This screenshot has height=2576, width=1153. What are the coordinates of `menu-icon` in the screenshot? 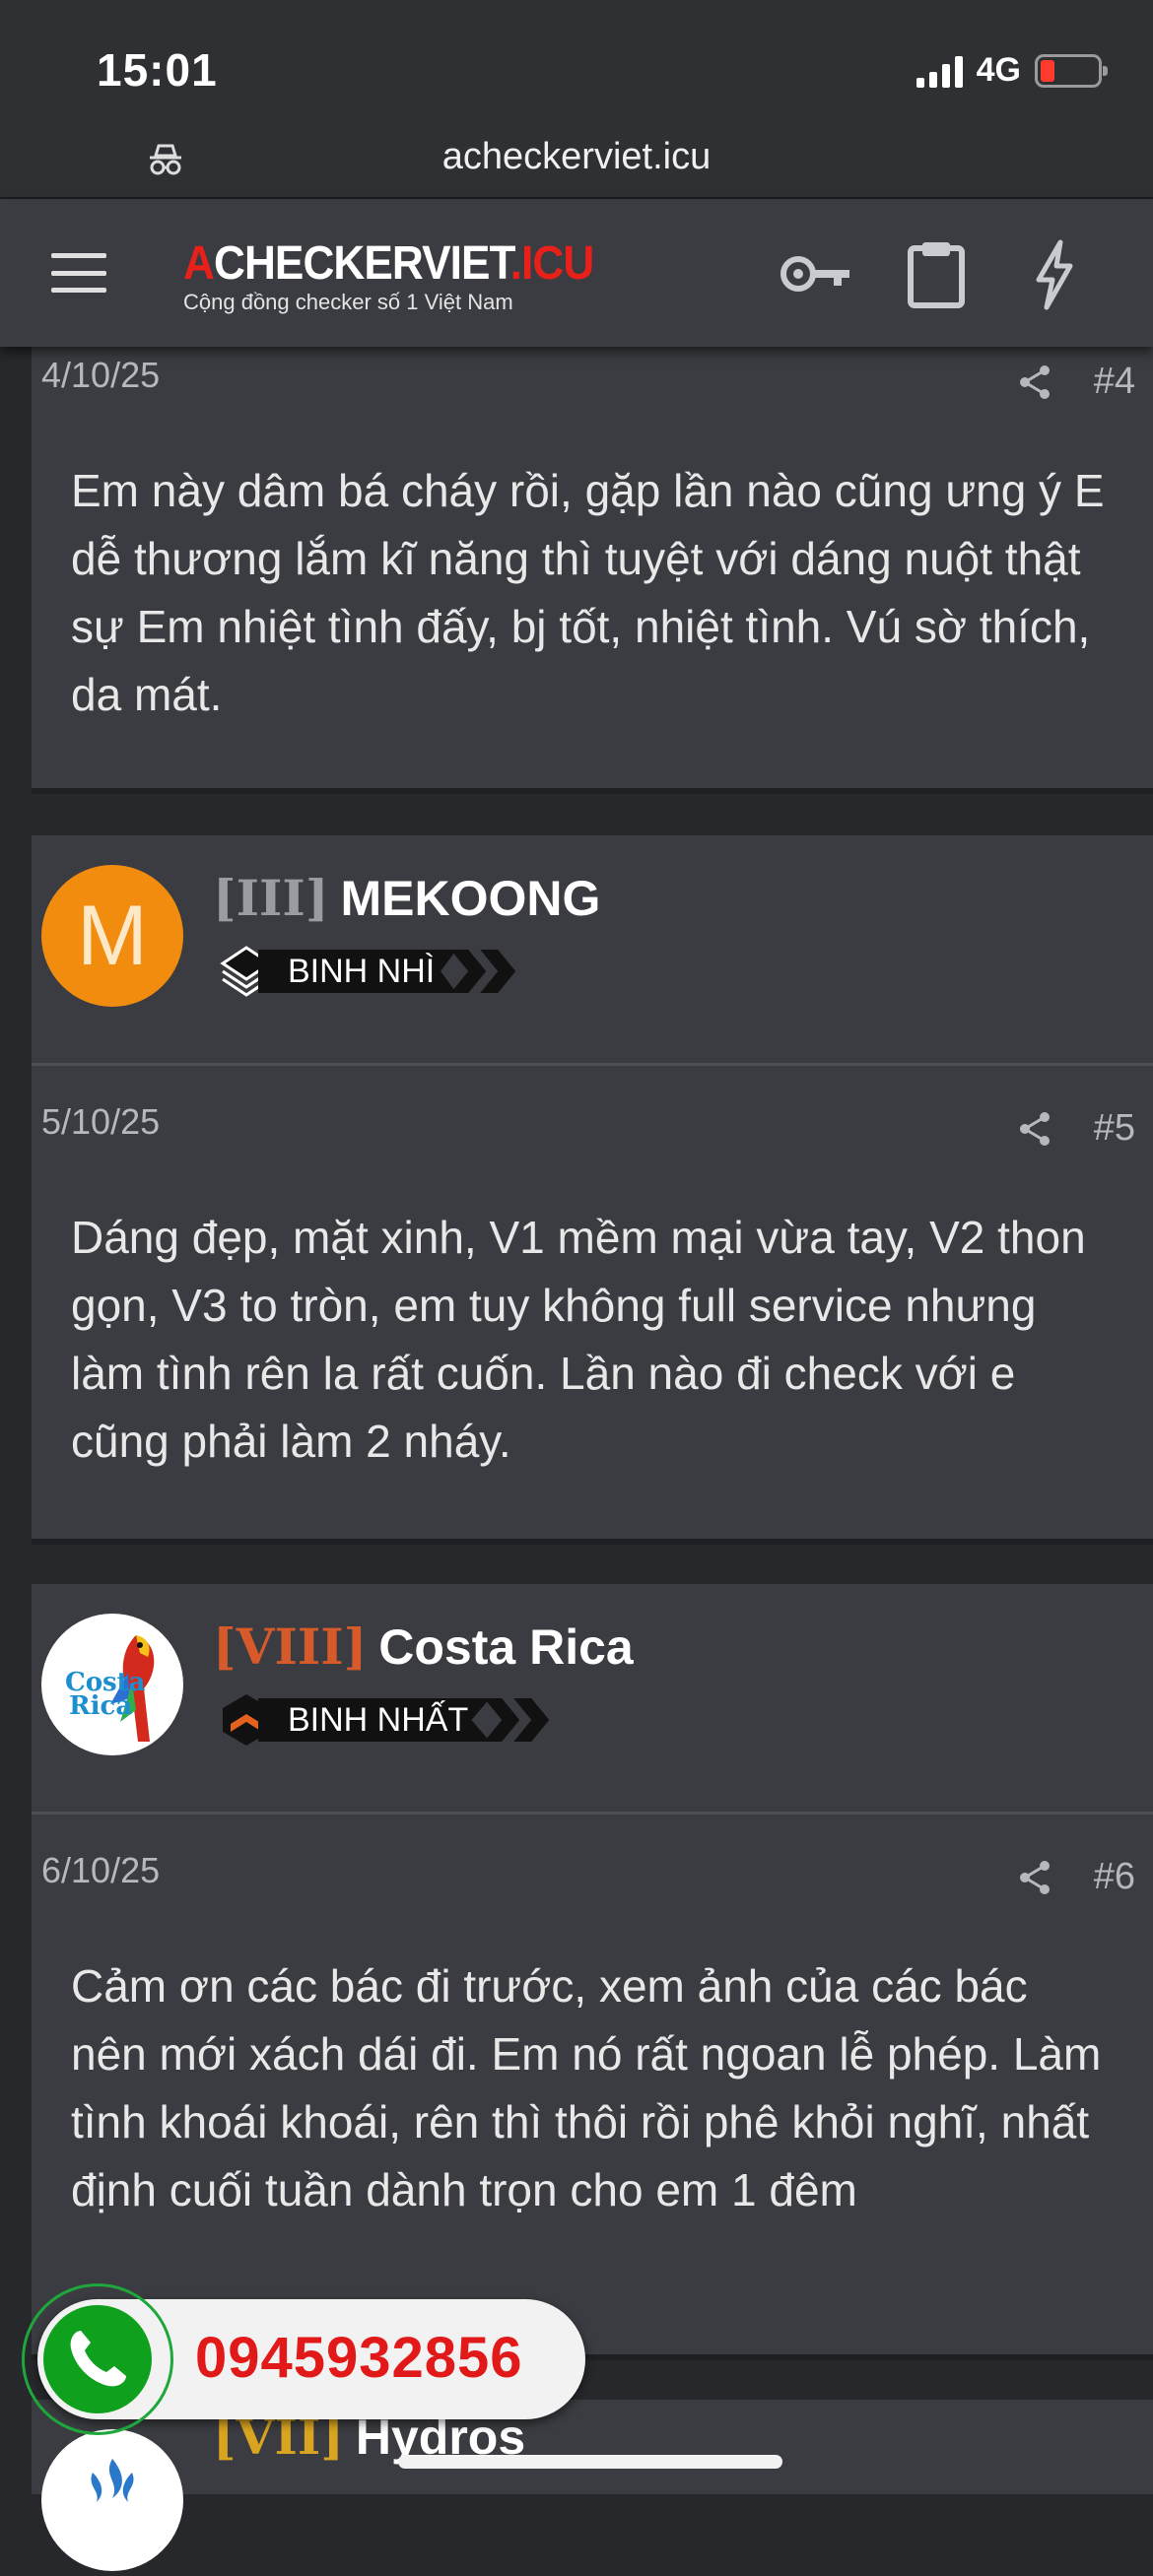 It's located at (79, 273).